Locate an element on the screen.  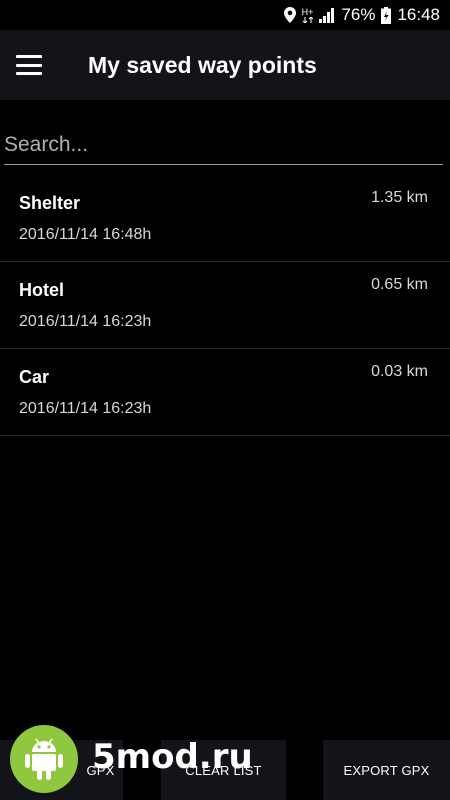
search-field is located at coordinates (223, 146).